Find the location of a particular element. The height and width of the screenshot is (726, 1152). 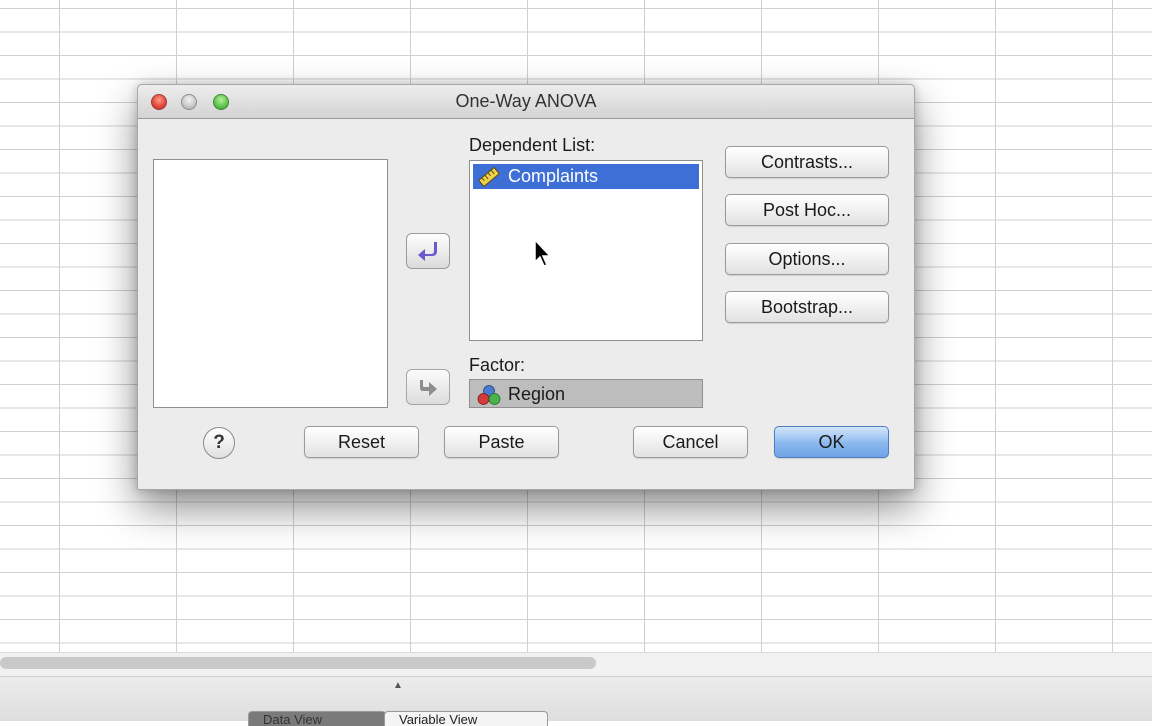

dialog-title: One-Way ANOVA is located at coordinates (526, 101).